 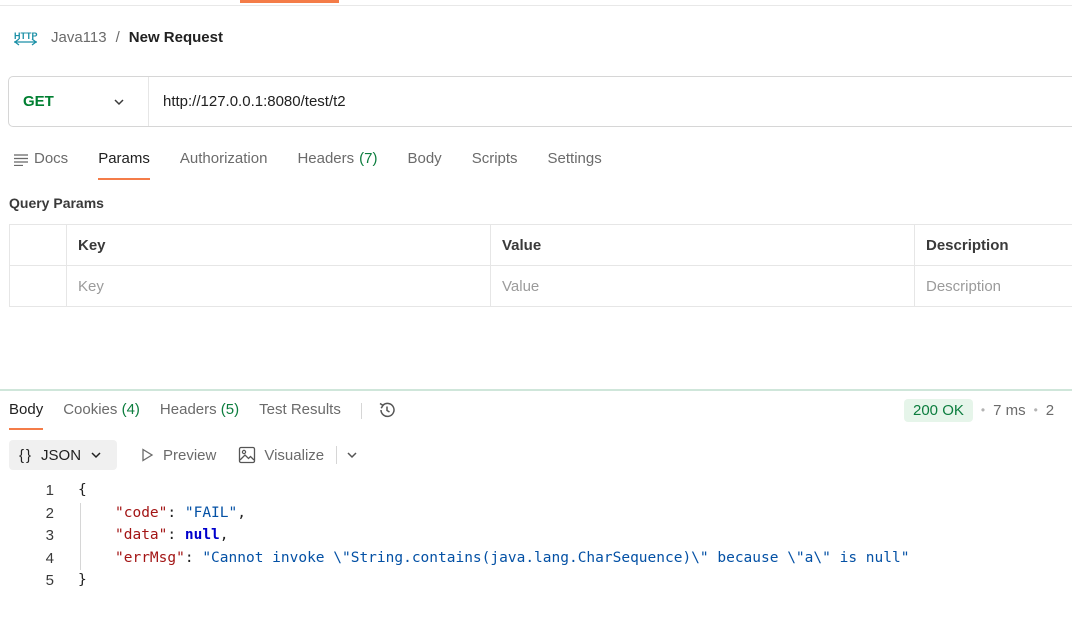 I want to click on braces-icon: {}, so click(x=26, y=455).